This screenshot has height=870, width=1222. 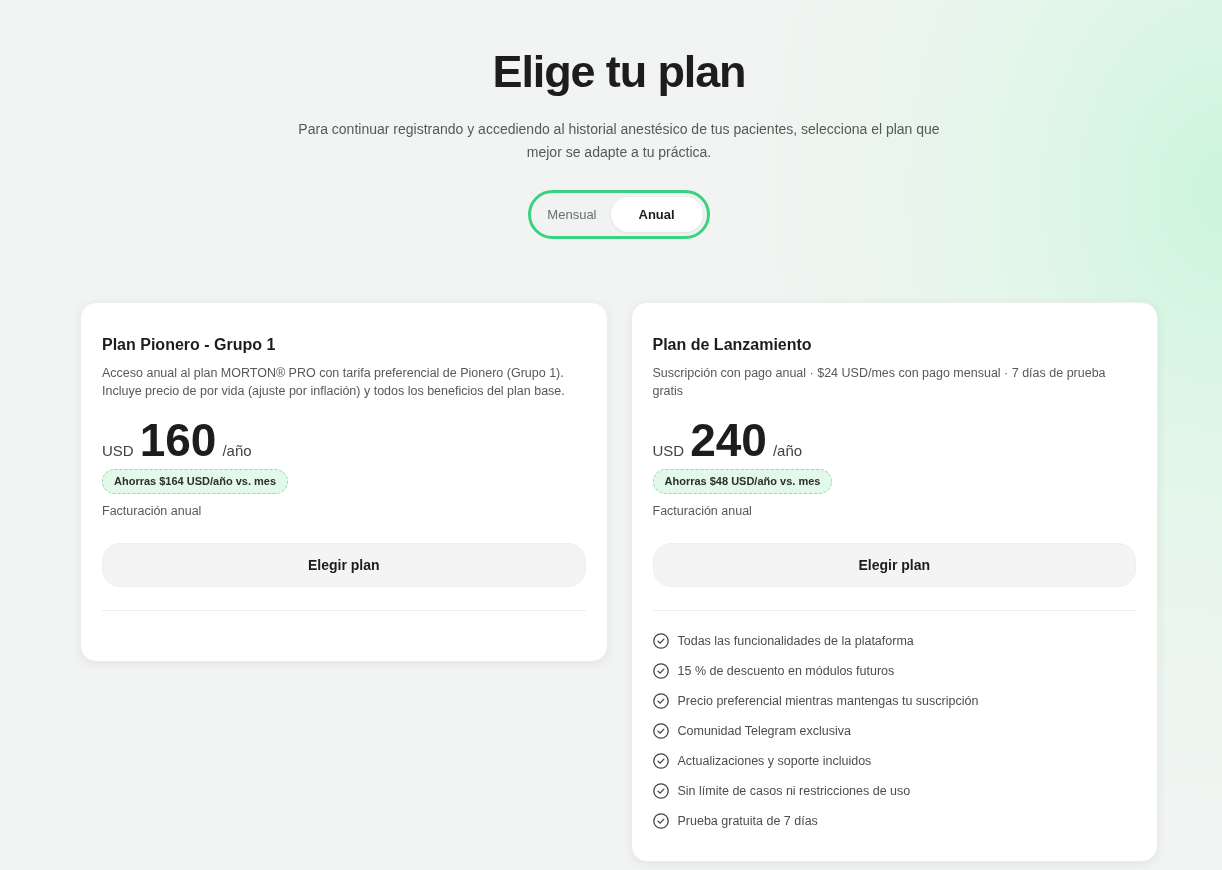 What do you see at coordinates (794, 791) in the screenshot?
I see `feature-text: Sin límite de casos ni restricciones de uso` at bounding box center [794, 791].